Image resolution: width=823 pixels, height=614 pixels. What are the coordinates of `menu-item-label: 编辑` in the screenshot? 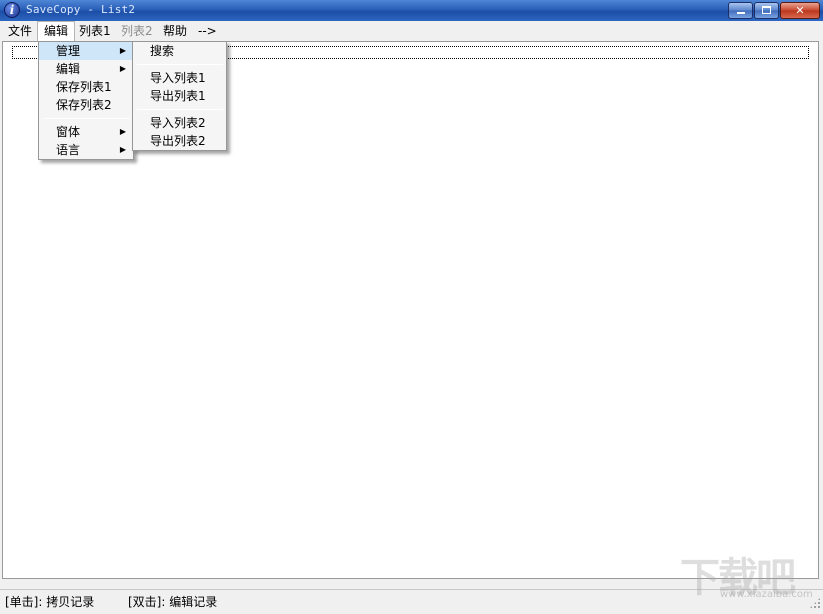 It's located at (68, 69).